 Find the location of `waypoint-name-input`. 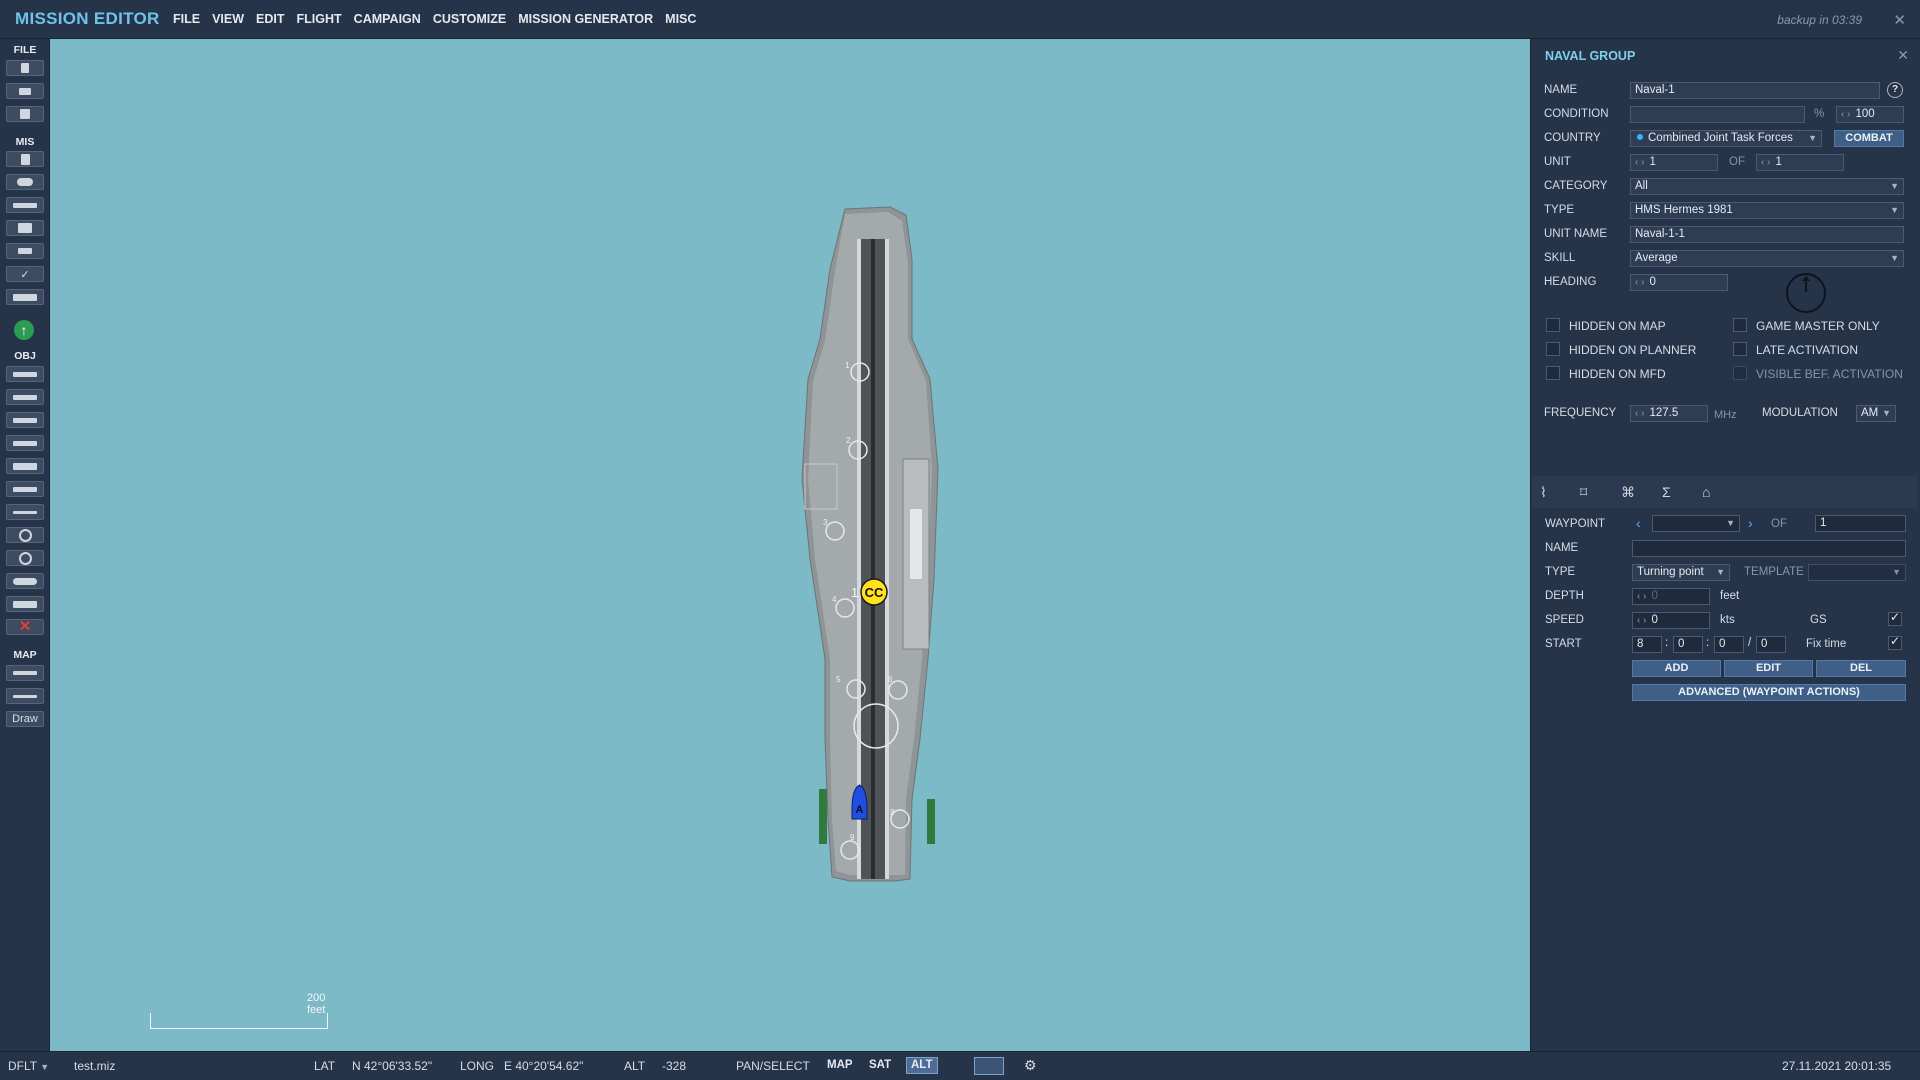

waypoint-name-input is located at coordinates (1769, 548).